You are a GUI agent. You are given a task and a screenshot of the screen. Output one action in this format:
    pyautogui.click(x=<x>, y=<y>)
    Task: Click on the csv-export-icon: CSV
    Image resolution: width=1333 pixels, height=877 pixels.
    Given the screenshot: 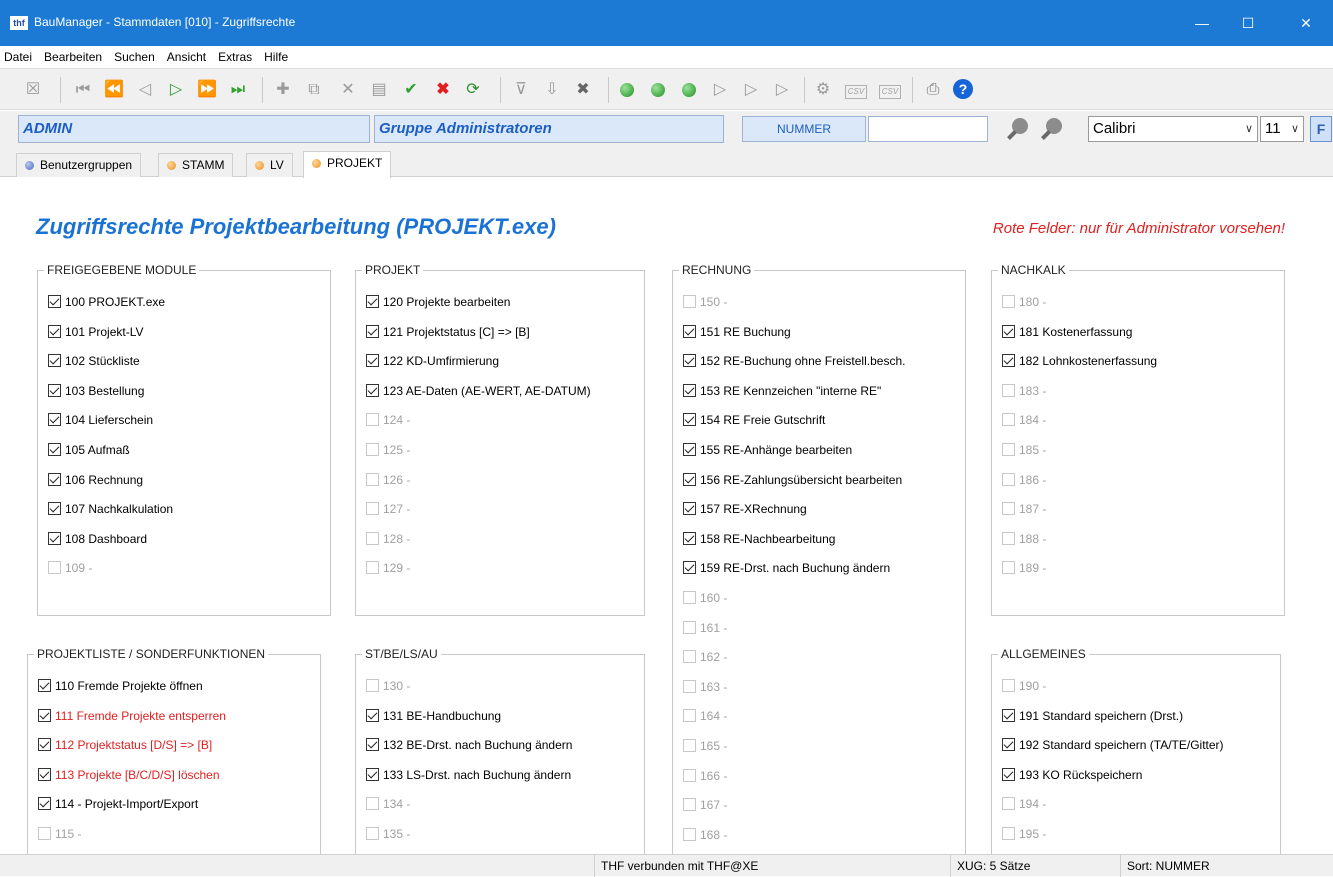 What is the action you would take?
    pyautogui.click(x=856, y=90)
    